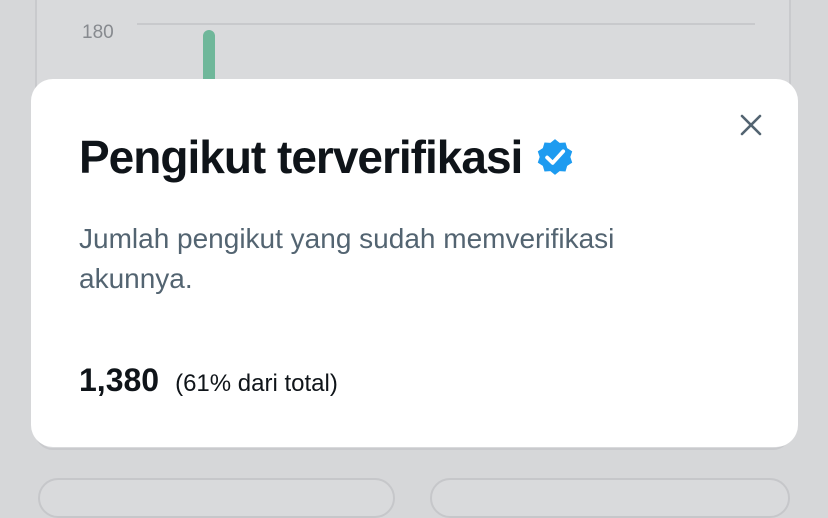  I want to click on close-icon, so click(751, 125).